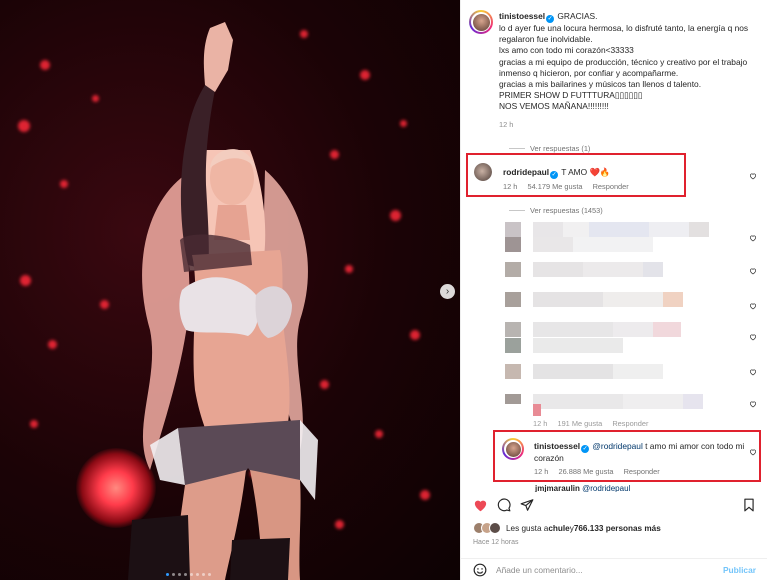 This screenshot has width=767, height=580. Describe the element at coordinates (571, 95) in the screenshot. I see `caption-line: PRIMER SHOW D FUTTTURA▯▯▯▯▯▯` at that location.